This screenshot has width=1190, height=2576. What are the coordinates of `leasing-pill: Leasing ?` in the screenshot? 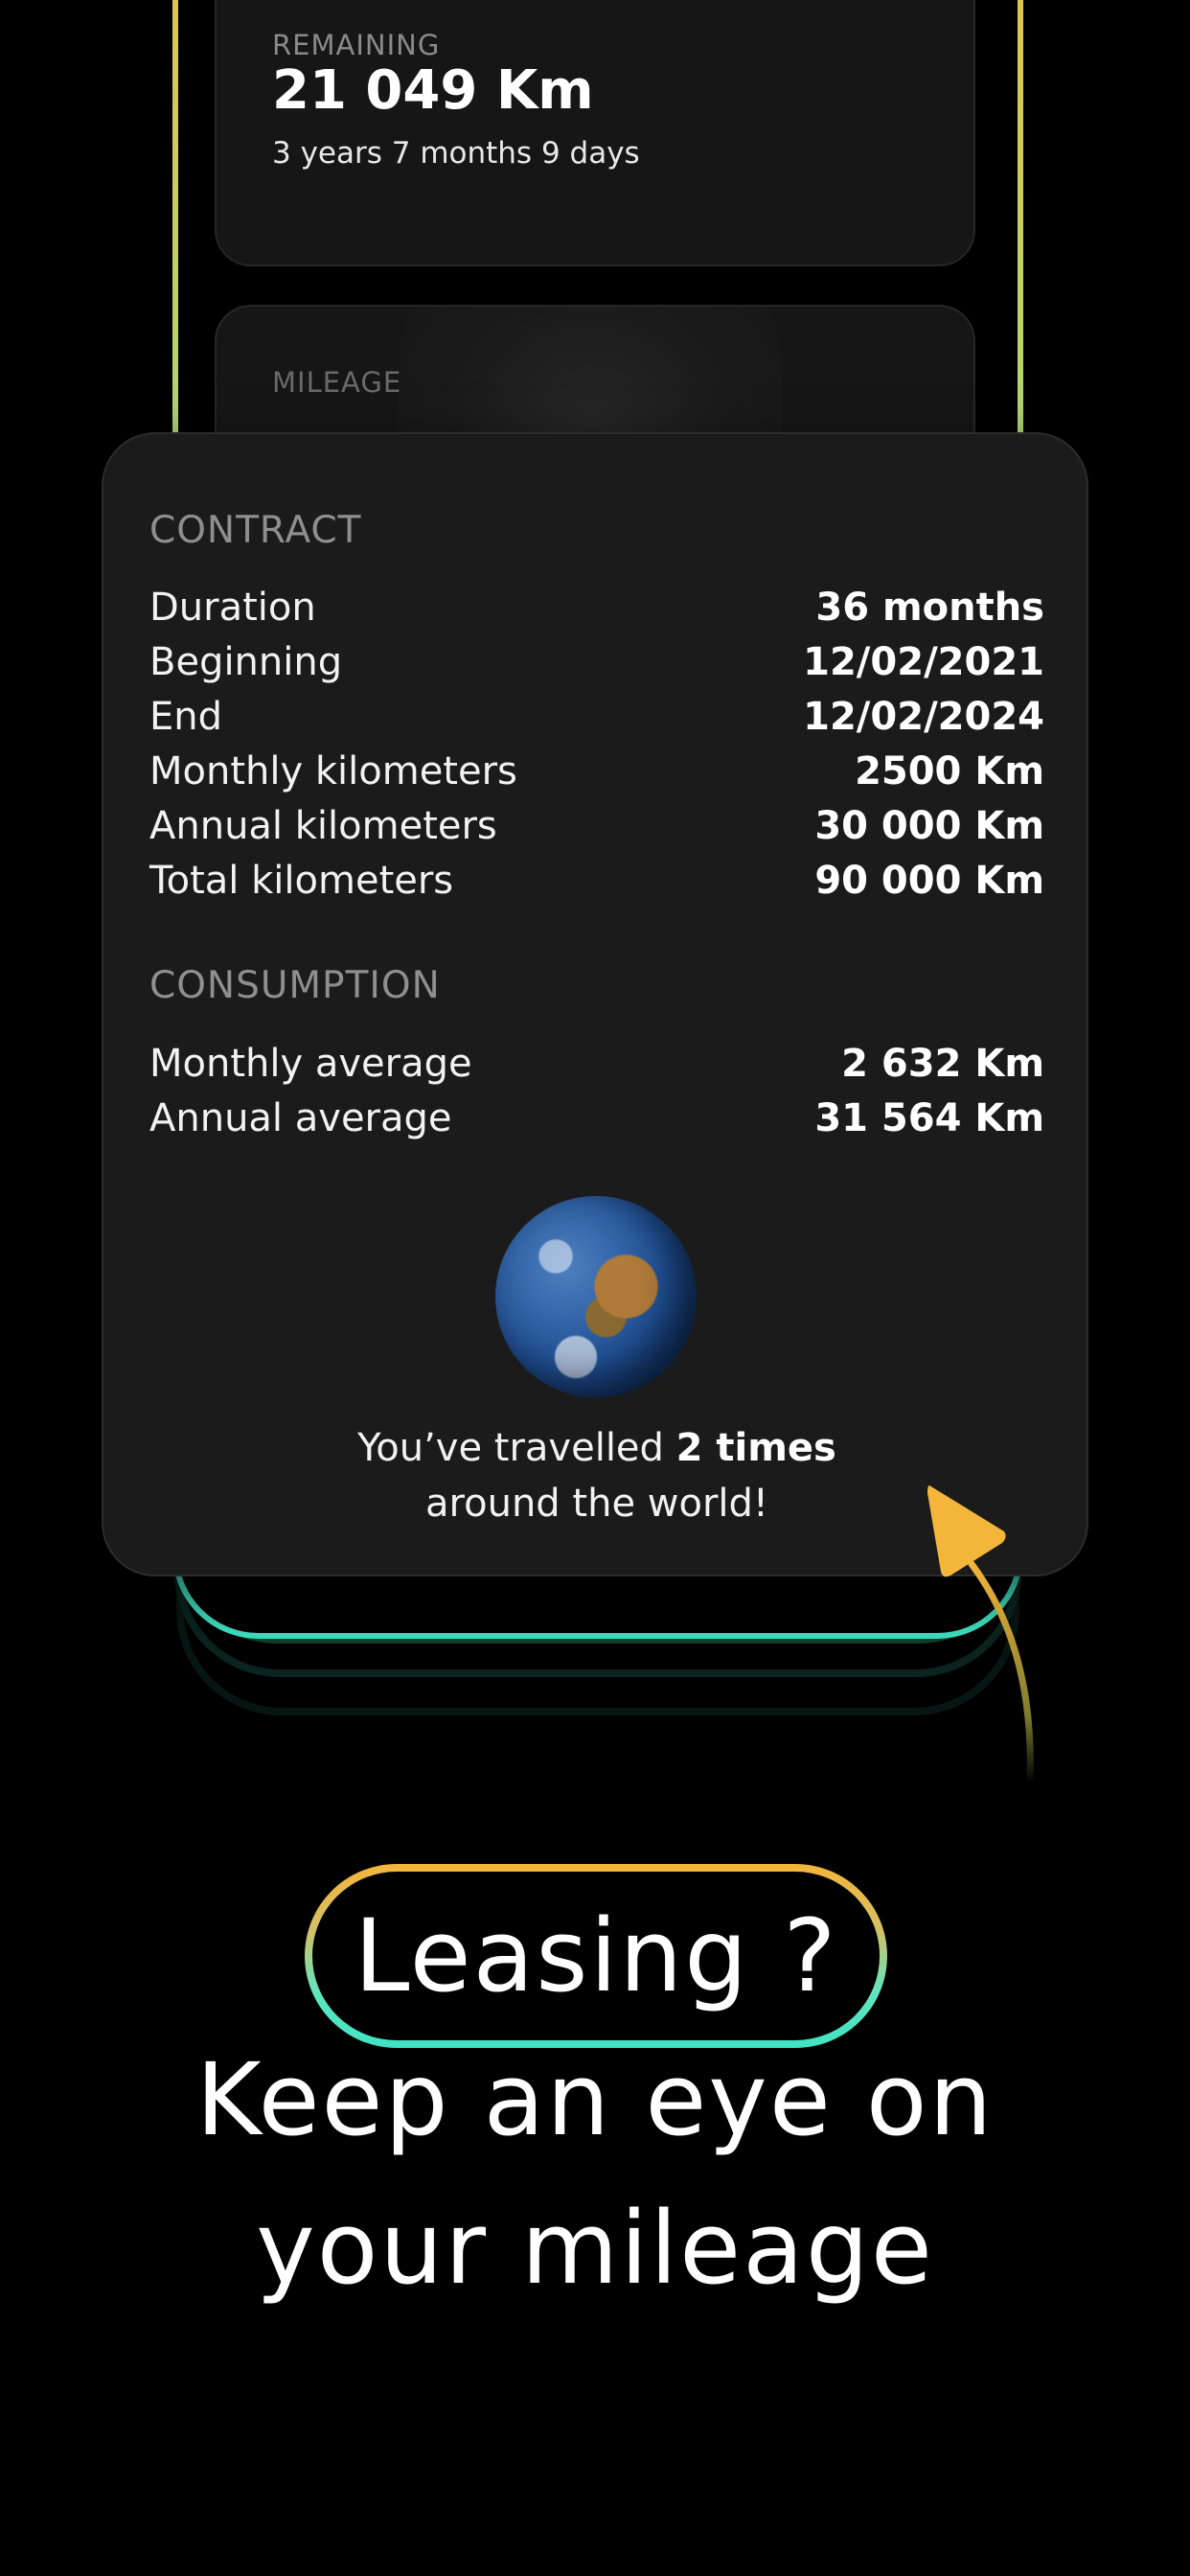 It's located at (596, 1956).